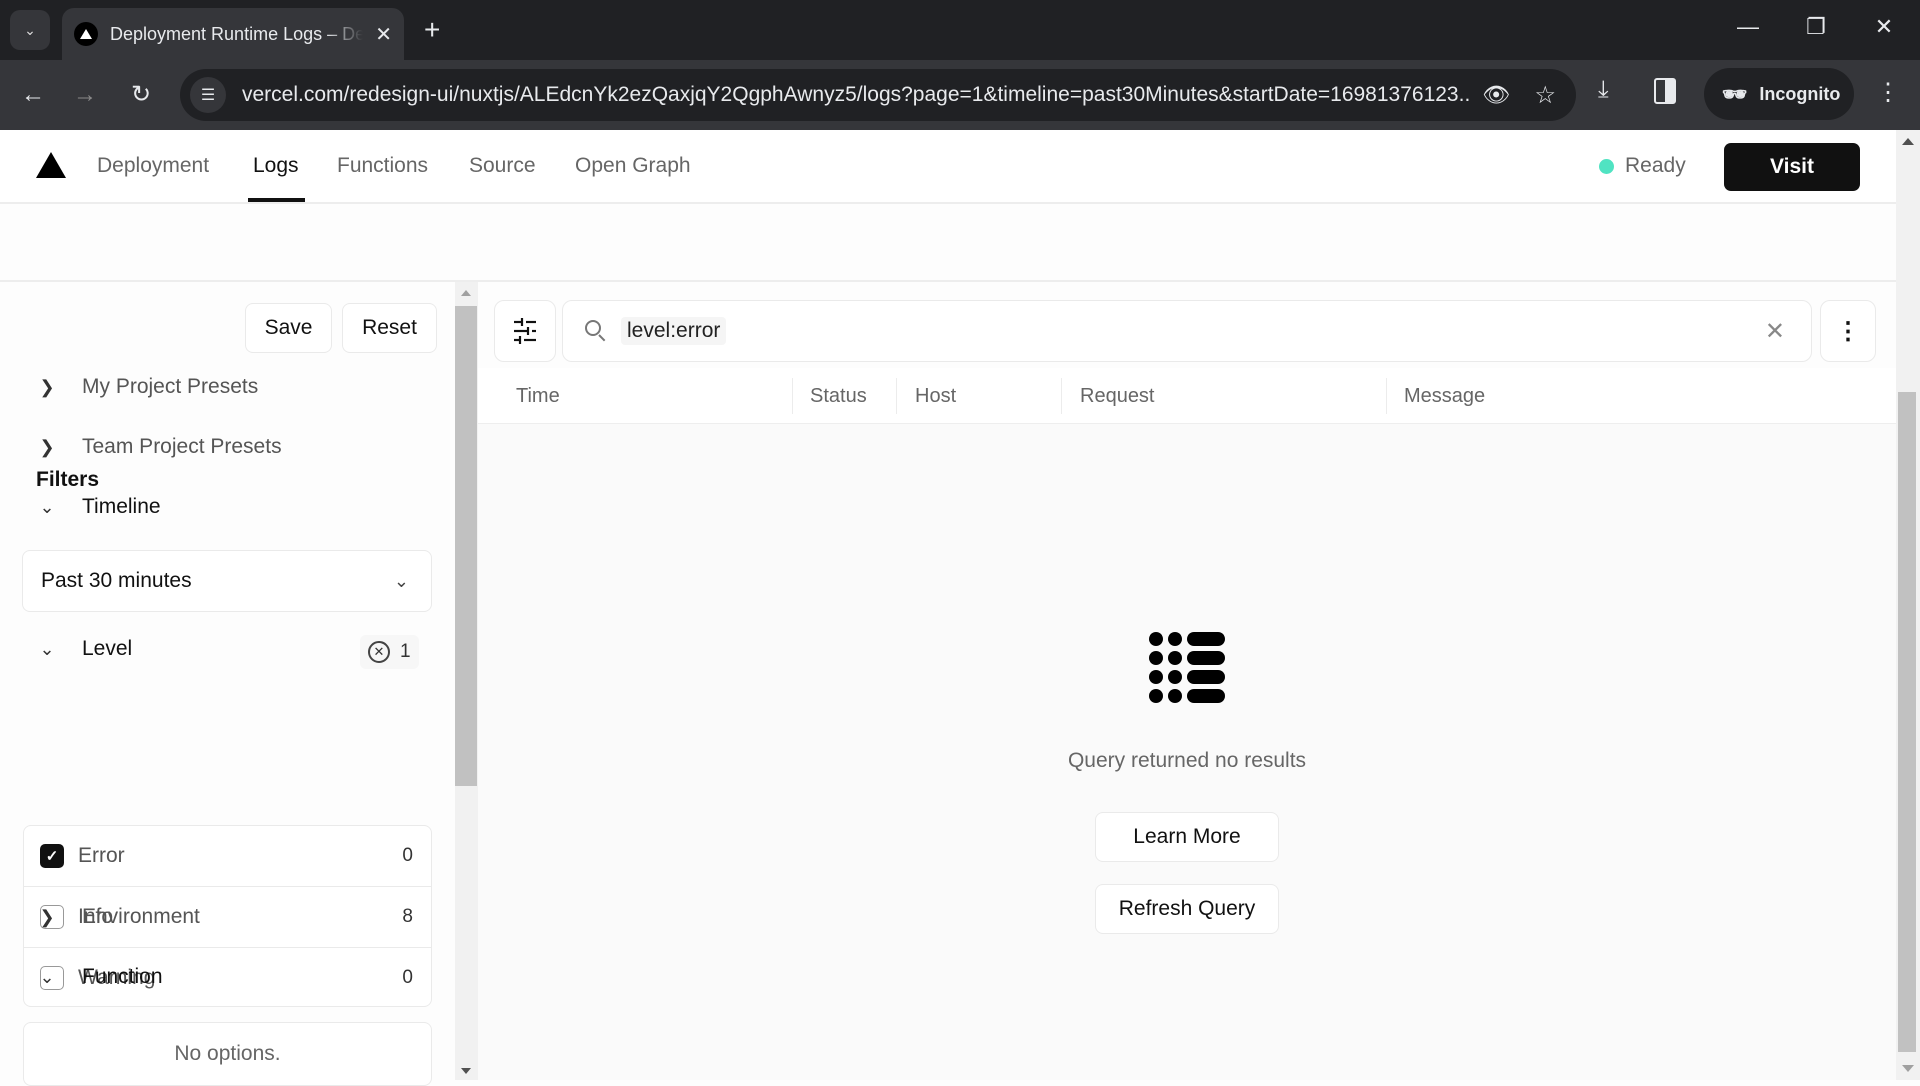  I want to click on toggle-filters-button, so click(525, 331).